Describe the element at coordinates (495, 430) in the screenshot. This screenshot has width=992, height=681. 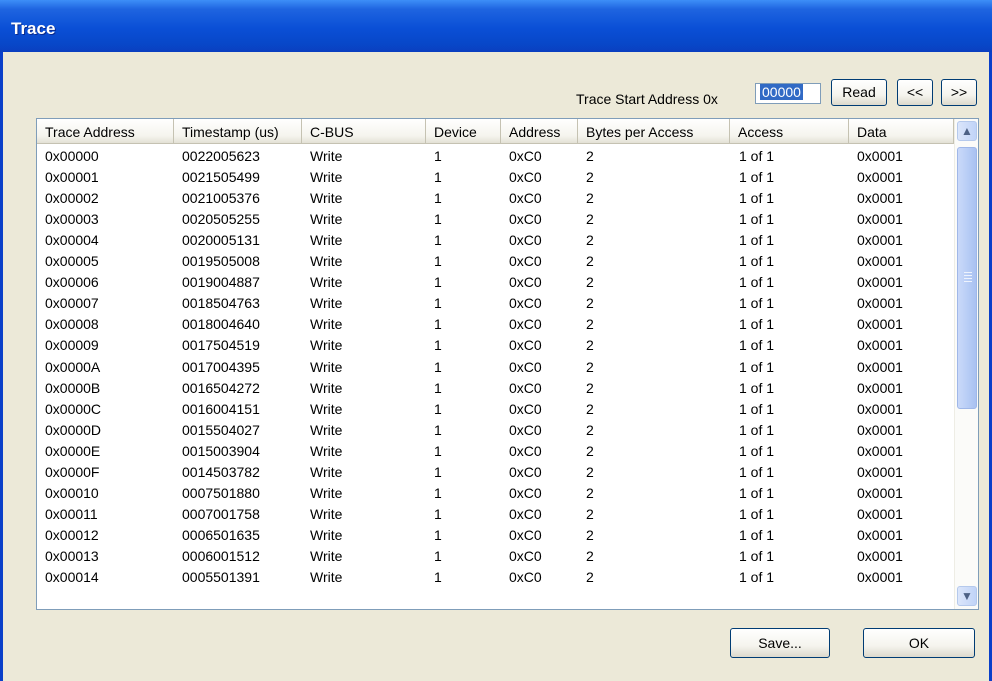
I see `table-row: 0x0000D 0015504027 Write 1 0xC0 2 1 of 1 0x0001` at that location.